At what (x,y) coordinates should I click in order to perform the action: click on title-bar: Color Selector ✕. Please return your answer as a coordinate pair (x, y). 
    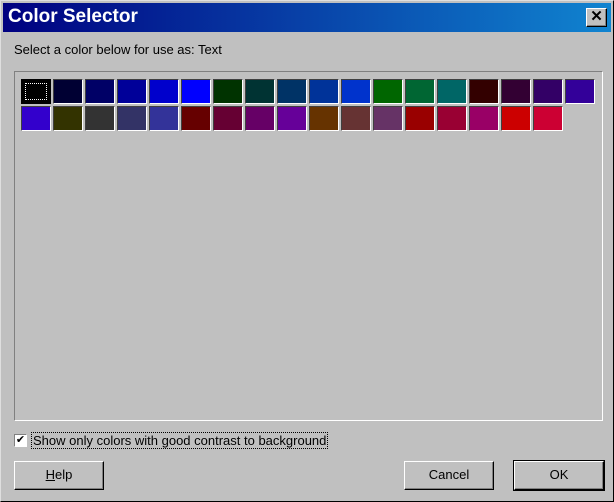
    Looking at the image, I should click on (307, 17).